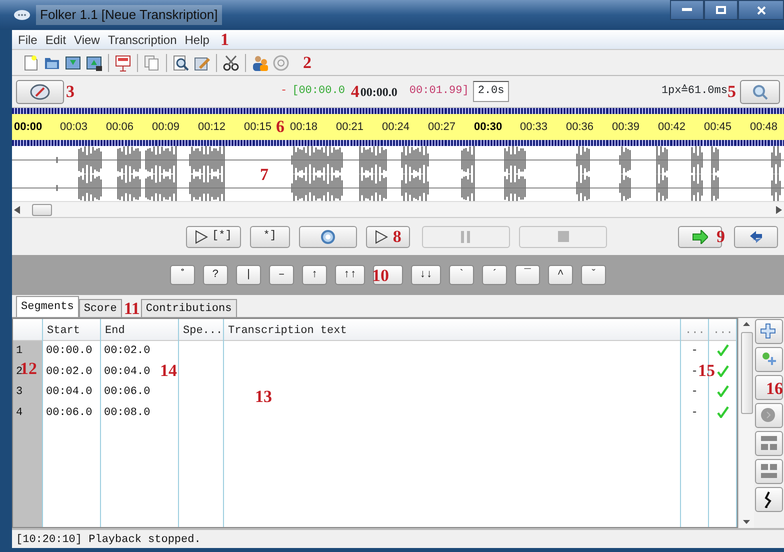  What do you see at coordinates (213, 237) in the screenshot?
I see `play-button: [*]` at bounding box center [213, 237].